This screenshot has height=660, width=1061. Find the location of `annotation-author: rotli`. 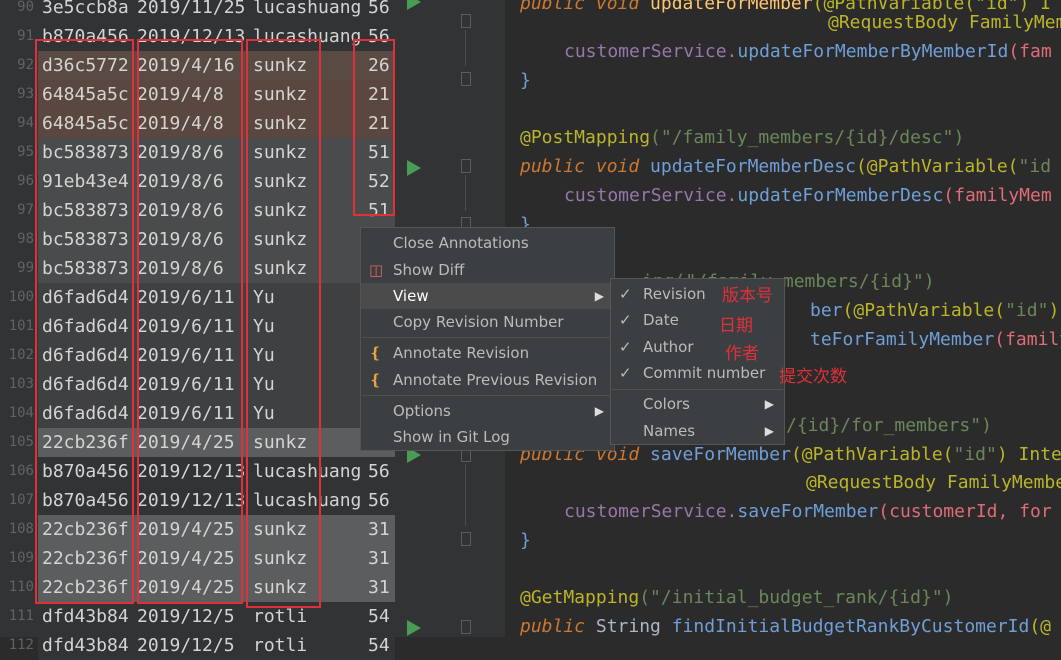

annotation-author: rotli is located at coordinates (280, 616).